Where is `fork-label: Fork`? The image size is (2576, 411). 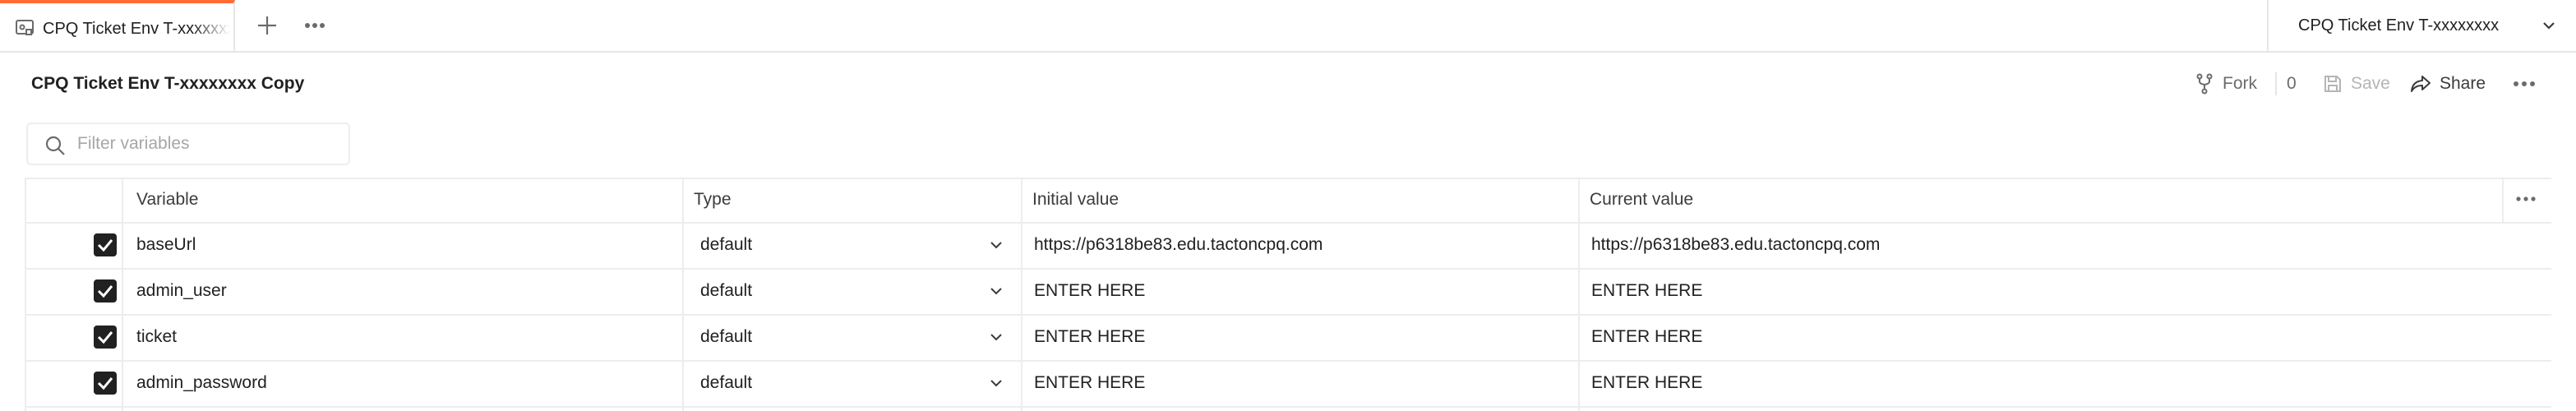 fork-label: Fork is located at coordinates (2240, 83).